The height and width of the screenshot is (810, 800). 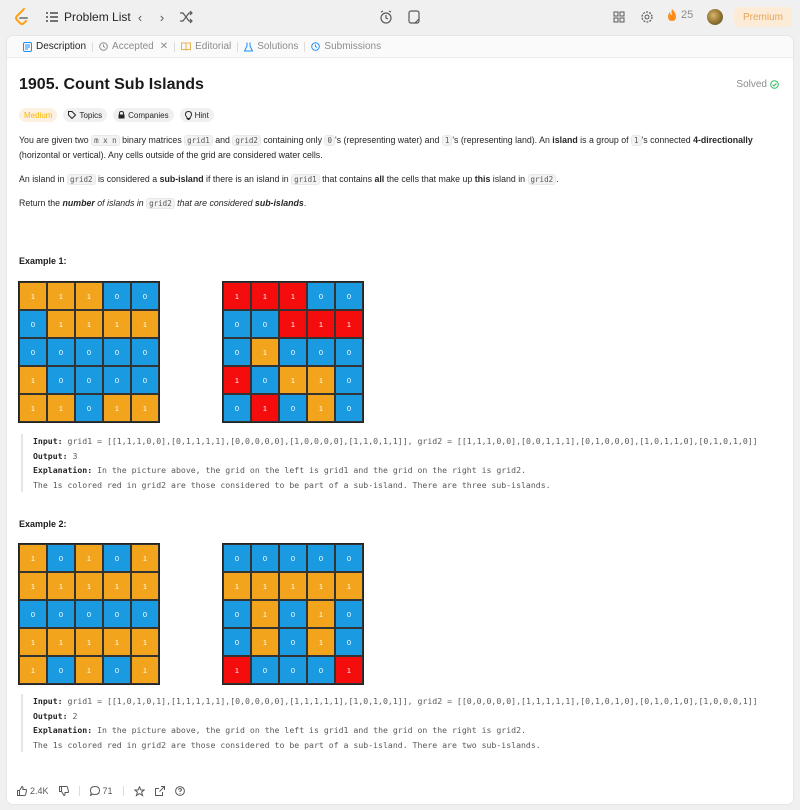 What do you see at coordinates (22, 17) in the screenshot?
I see `leetcode-logo` at bounding box center [22, 17].